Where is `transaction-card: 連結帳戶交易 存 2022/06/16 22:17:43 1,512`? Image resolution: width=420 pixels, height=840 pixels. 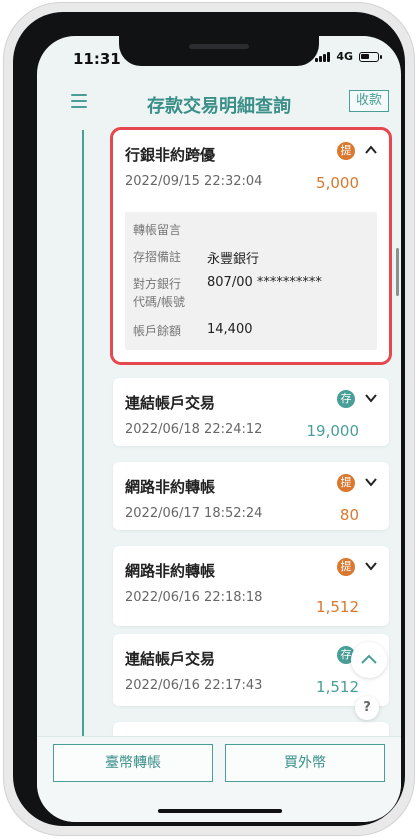
transaction-card: 連結帳戶交易 存 2022/06/16 22:17:43 1,512 is located at coordinates (251, 670).